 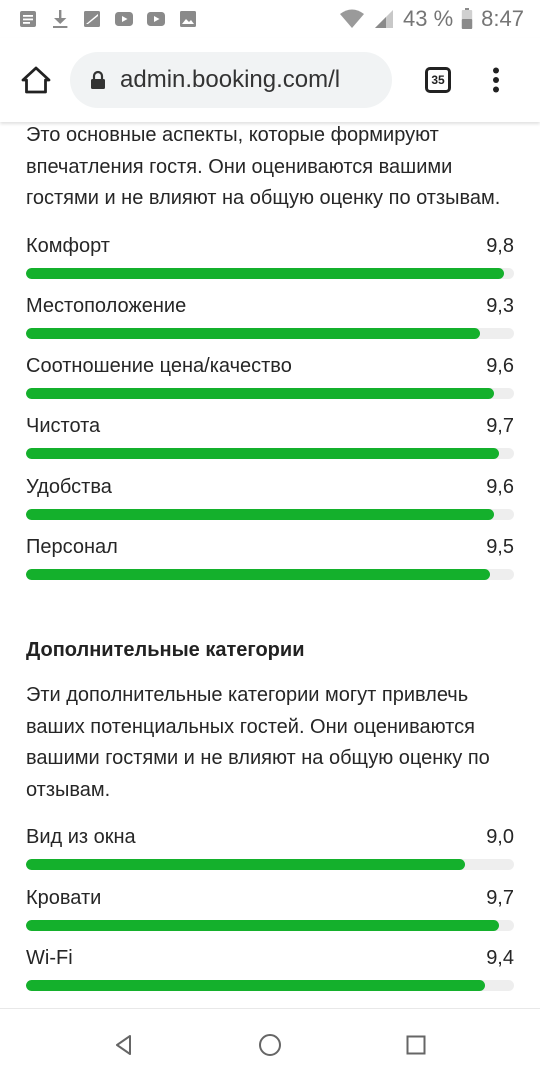 I want to click on rating-header: Персонал 9,5, so click(x=270, y=547).